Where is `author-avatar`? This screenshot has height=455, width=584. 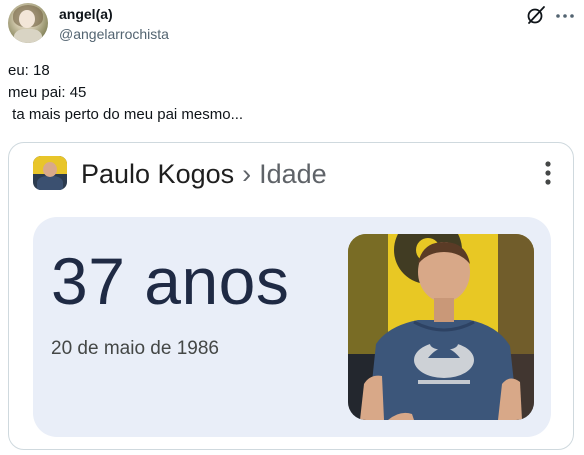 author-avatar is located at coordinates (28, 23).